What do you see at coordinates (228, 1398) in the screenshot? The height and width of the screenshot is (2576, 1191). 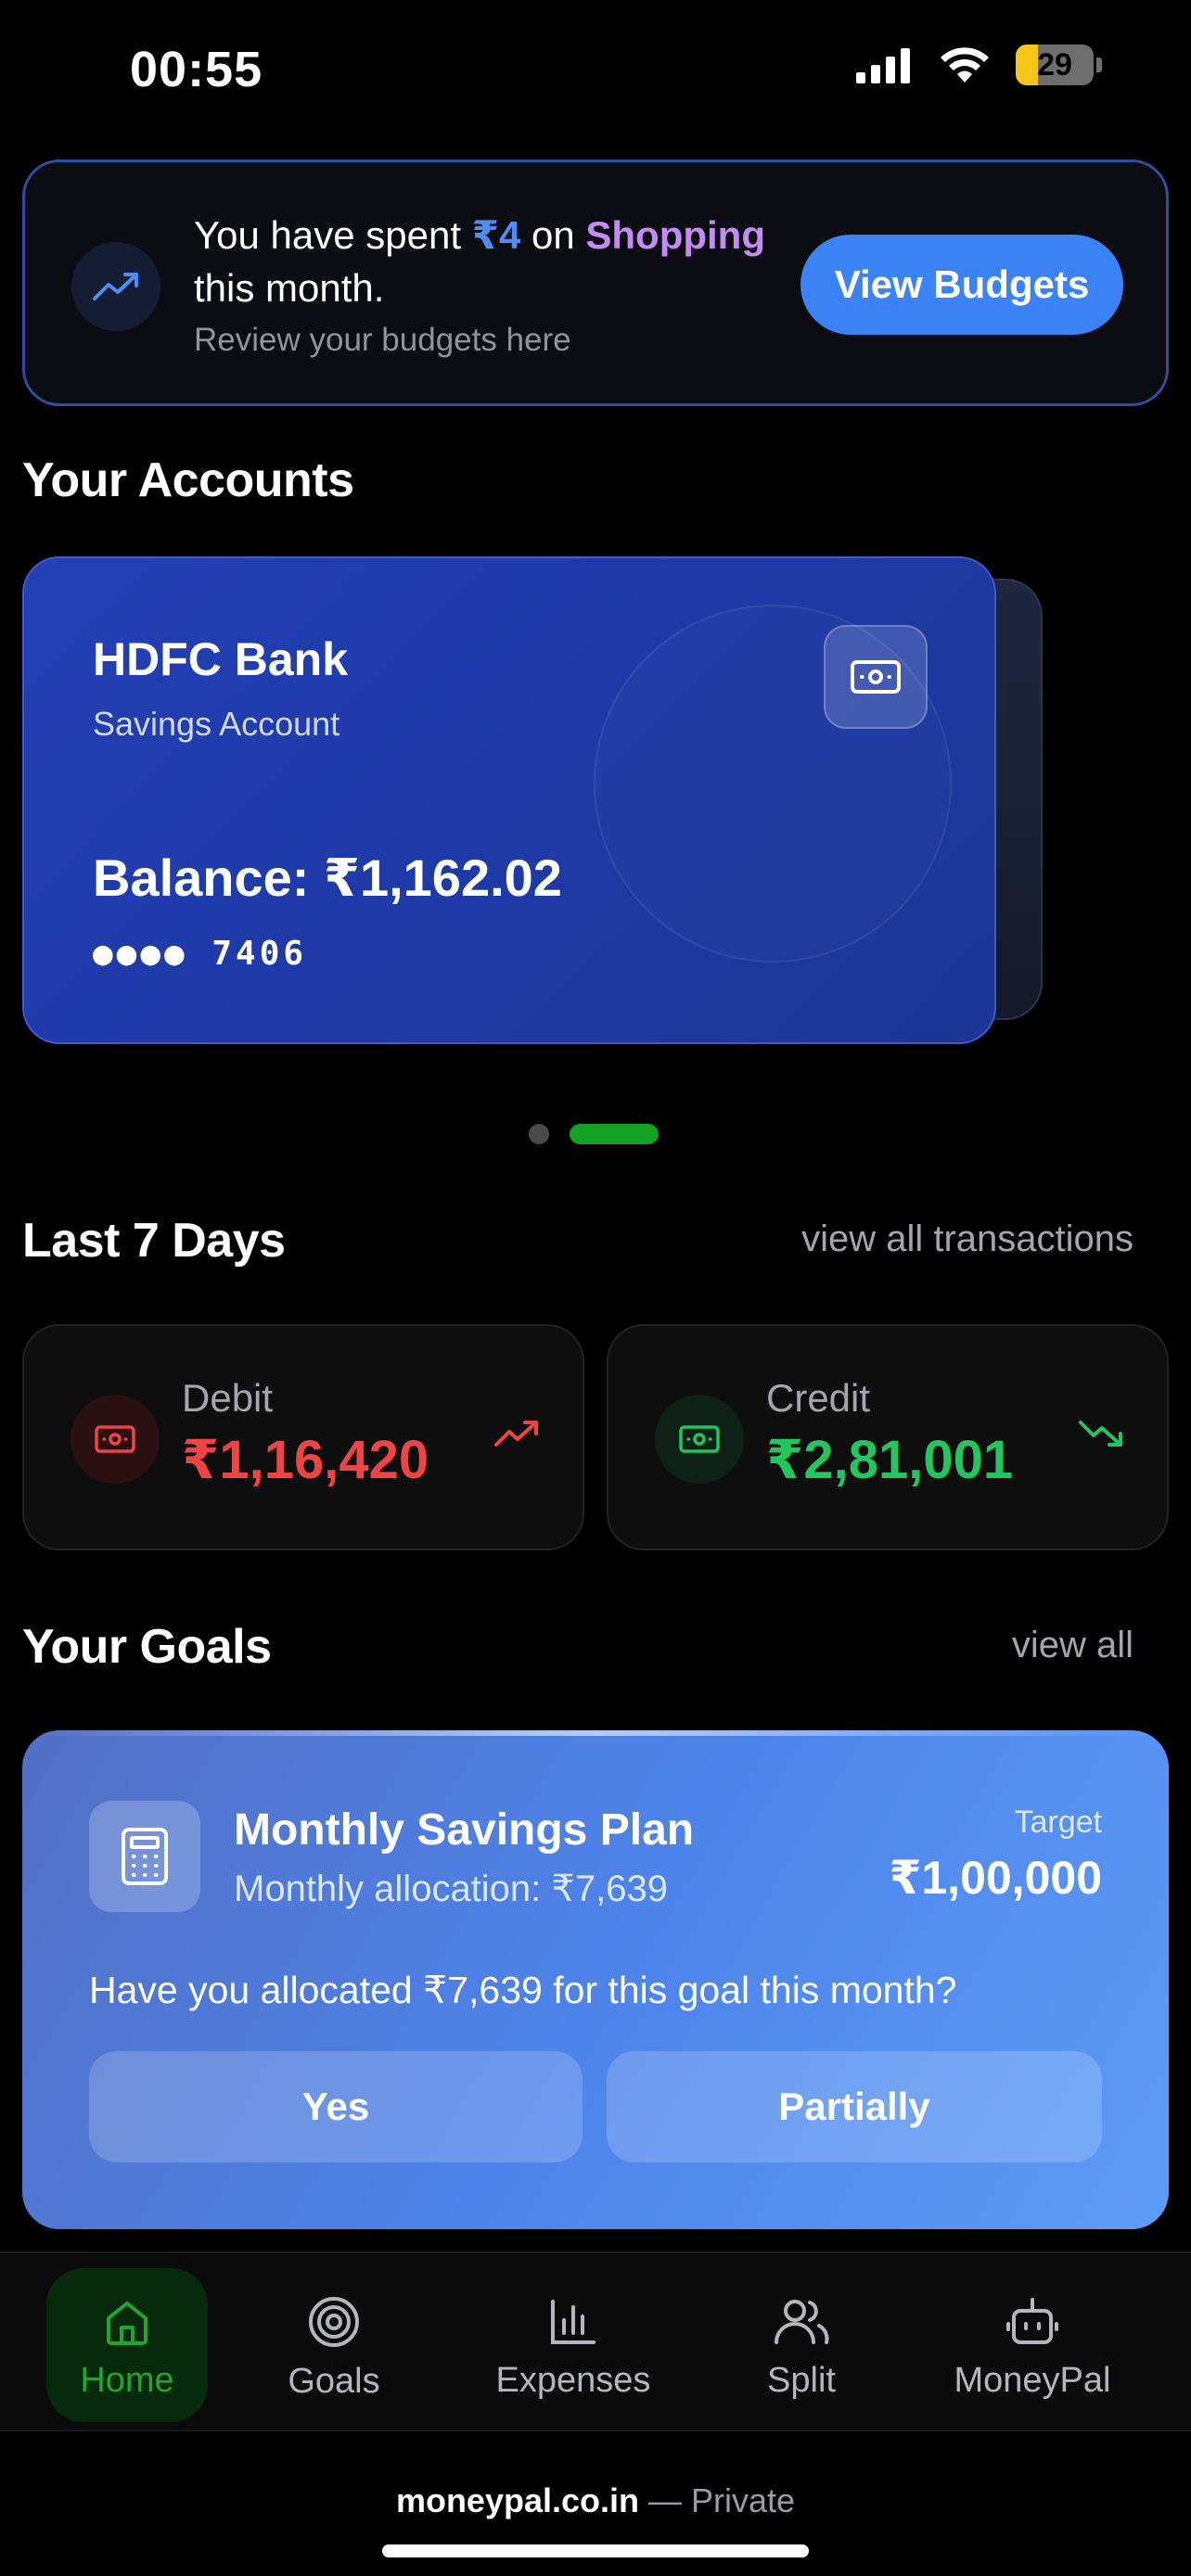 I see `debit-label: Debit` at bounding box center [228, 1398].